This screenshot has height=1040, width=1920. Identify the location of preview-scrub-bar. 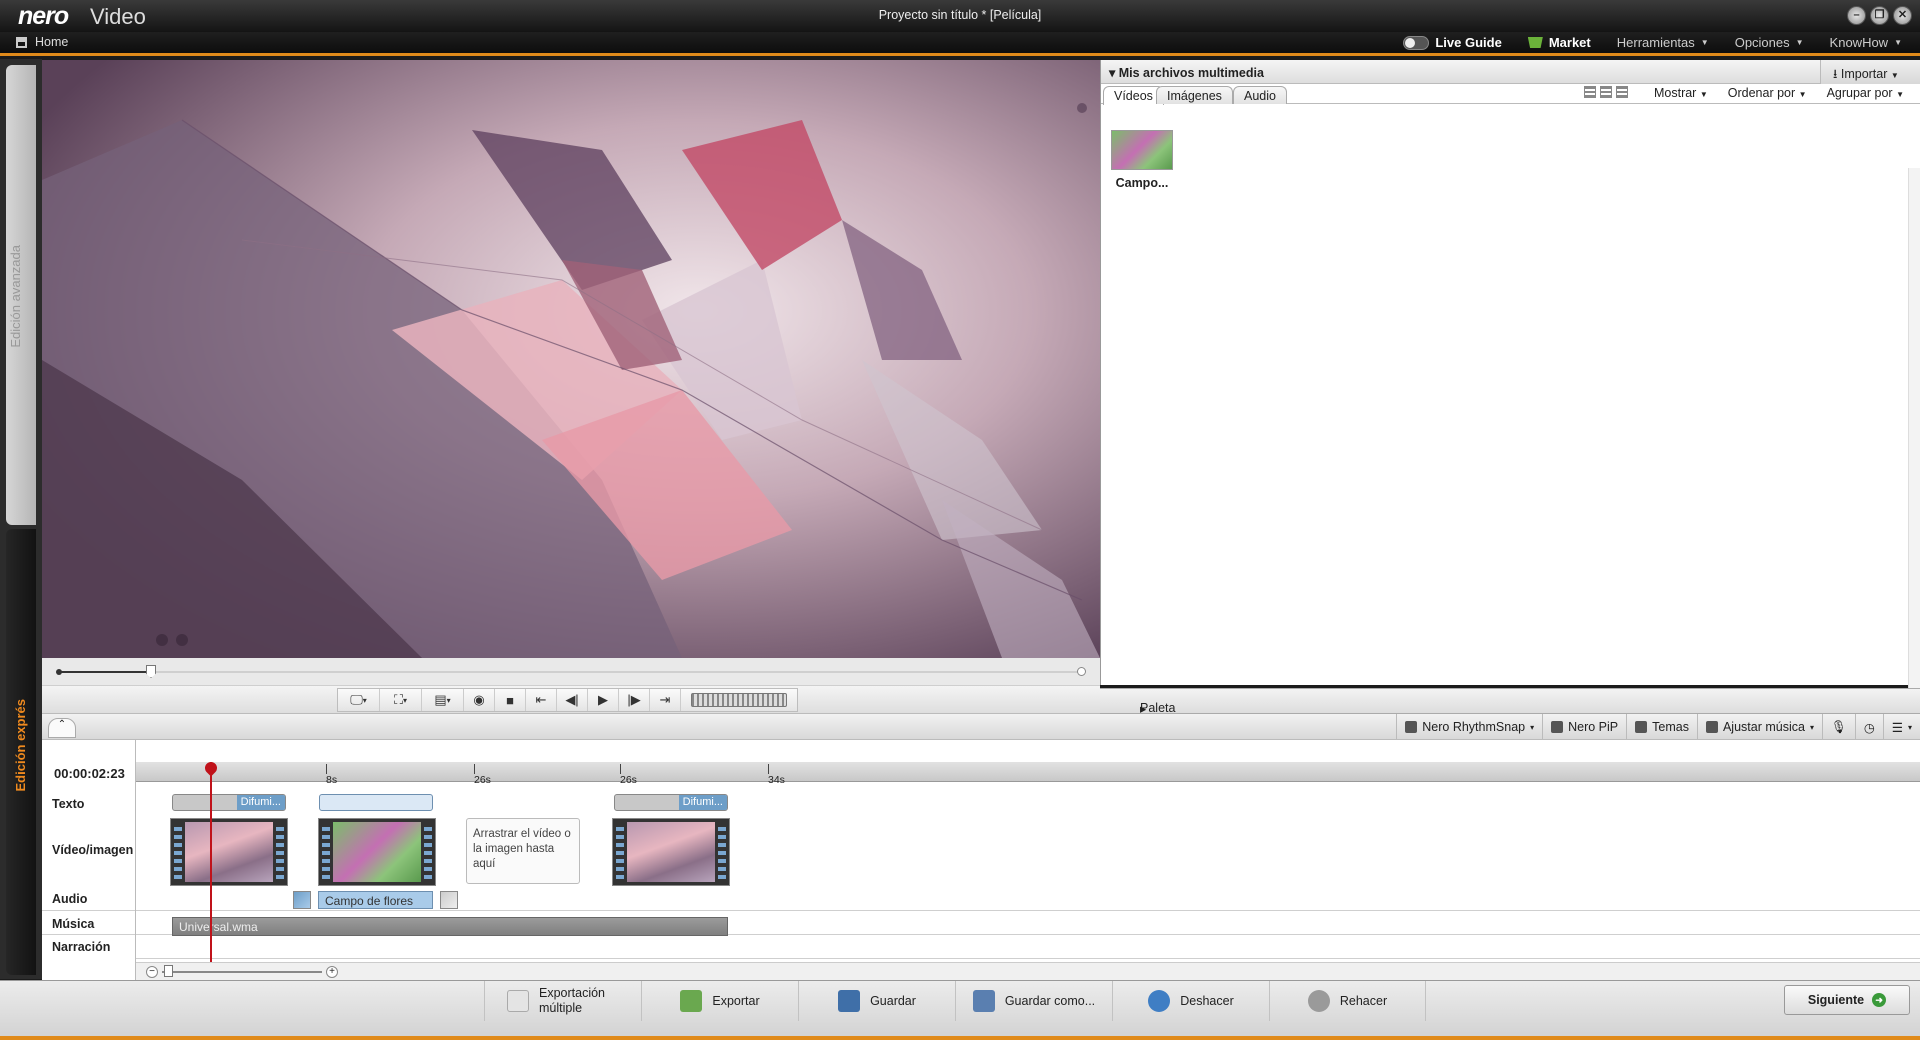
(571, 672).